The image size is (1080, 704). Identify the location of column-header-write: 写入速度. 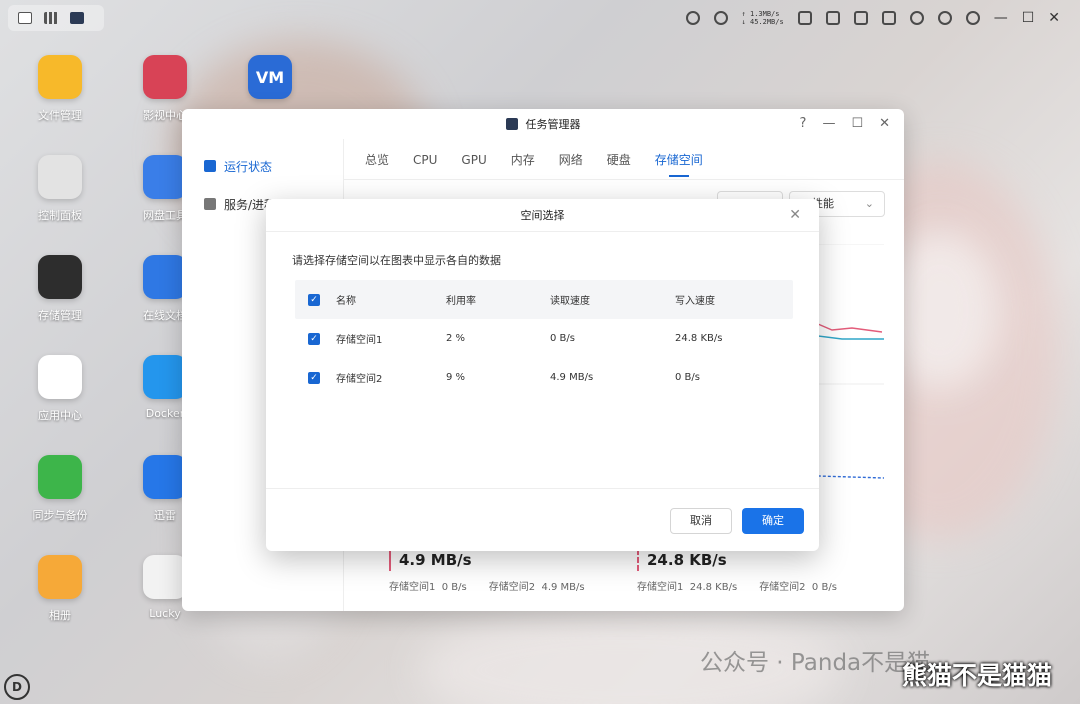
(695, 301).